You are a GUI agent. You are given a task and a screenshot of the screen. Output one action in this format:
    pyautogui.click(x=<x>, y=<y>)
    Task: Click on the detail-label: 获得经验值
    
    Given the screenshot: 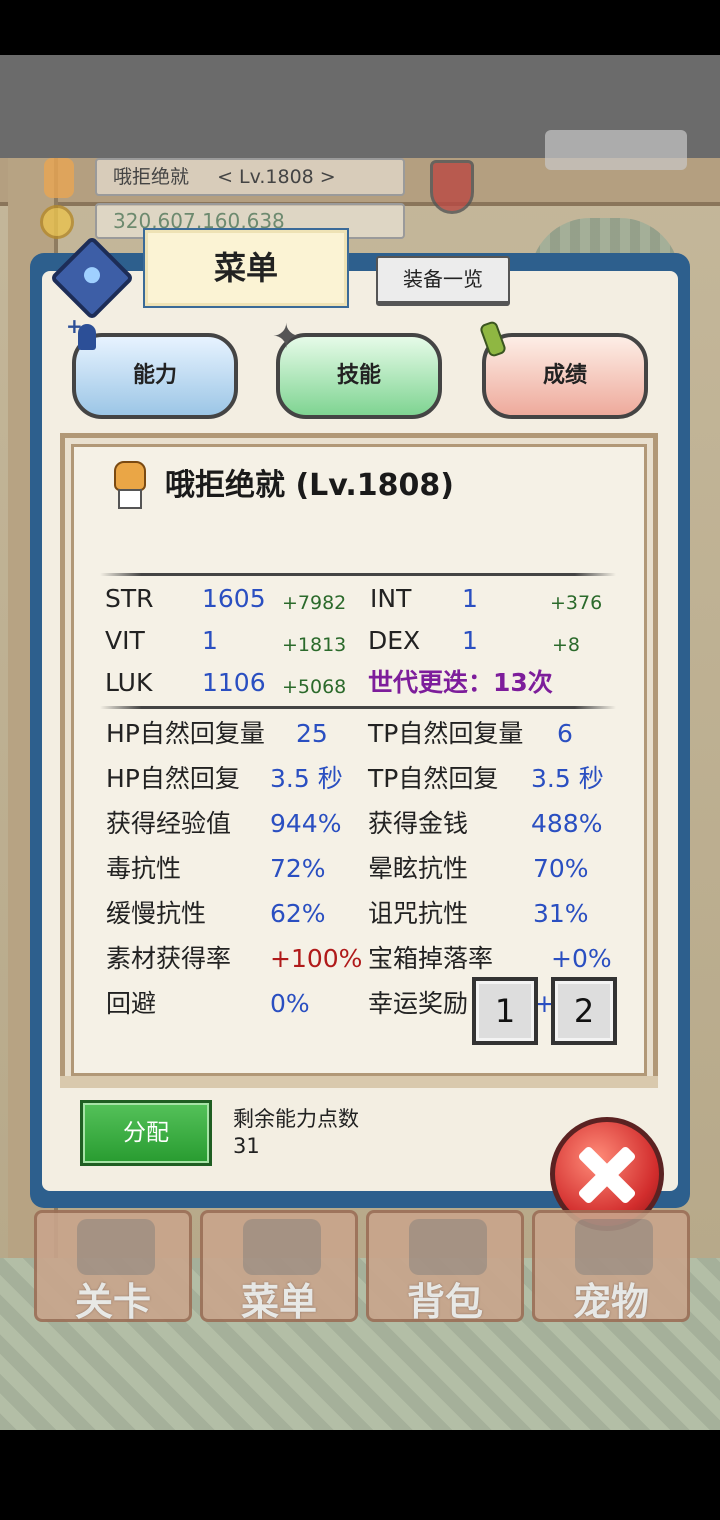 What is the action you would take?
    pyautogui.click(x=169, y=823)
    